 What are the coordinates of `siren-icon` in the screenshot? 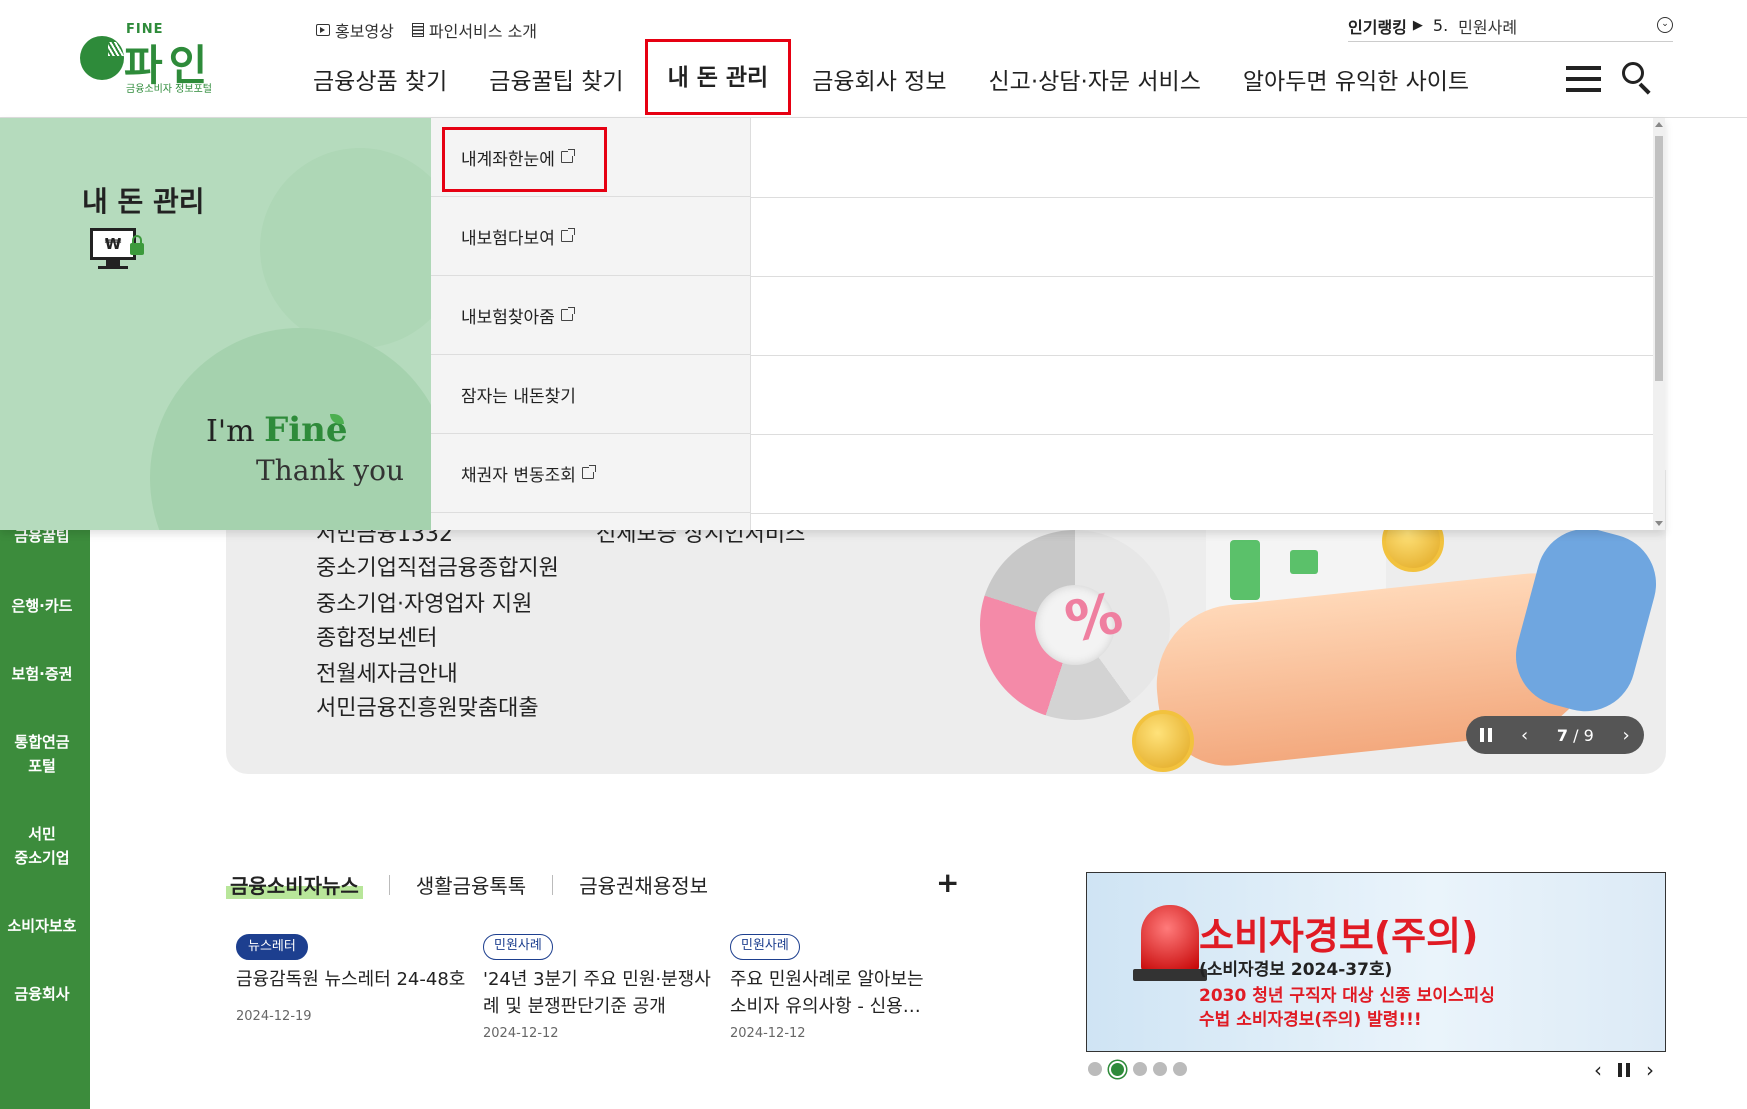 It's located at (1170, 938).